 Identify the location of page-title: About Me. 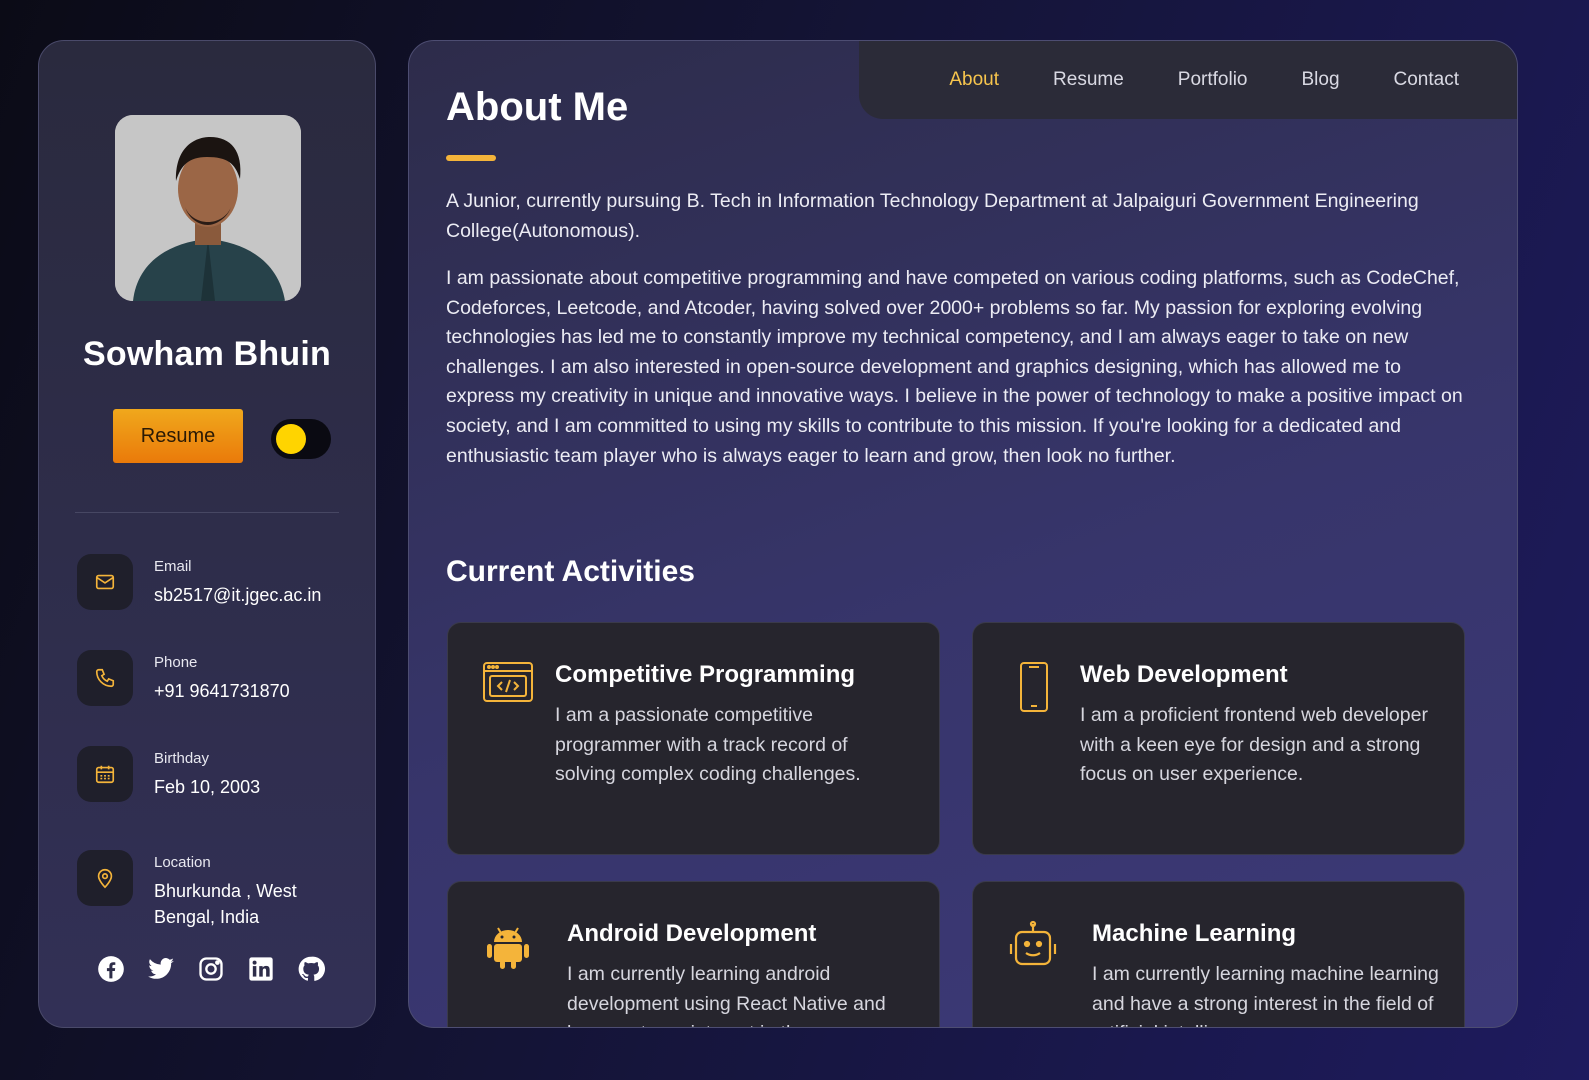
(537, 107).